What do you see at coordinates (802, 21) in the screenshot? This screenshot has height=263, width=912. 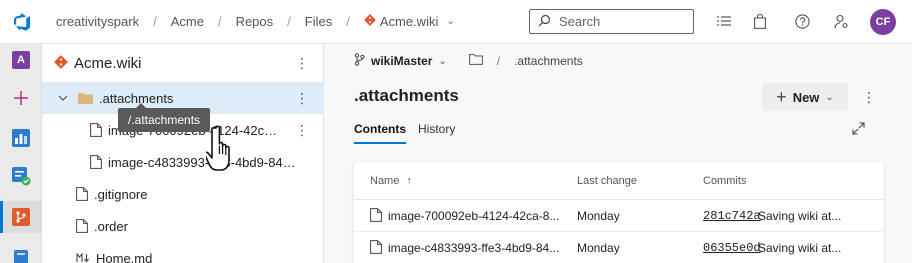 I see `help-icon` at bounding box center [802, 21].